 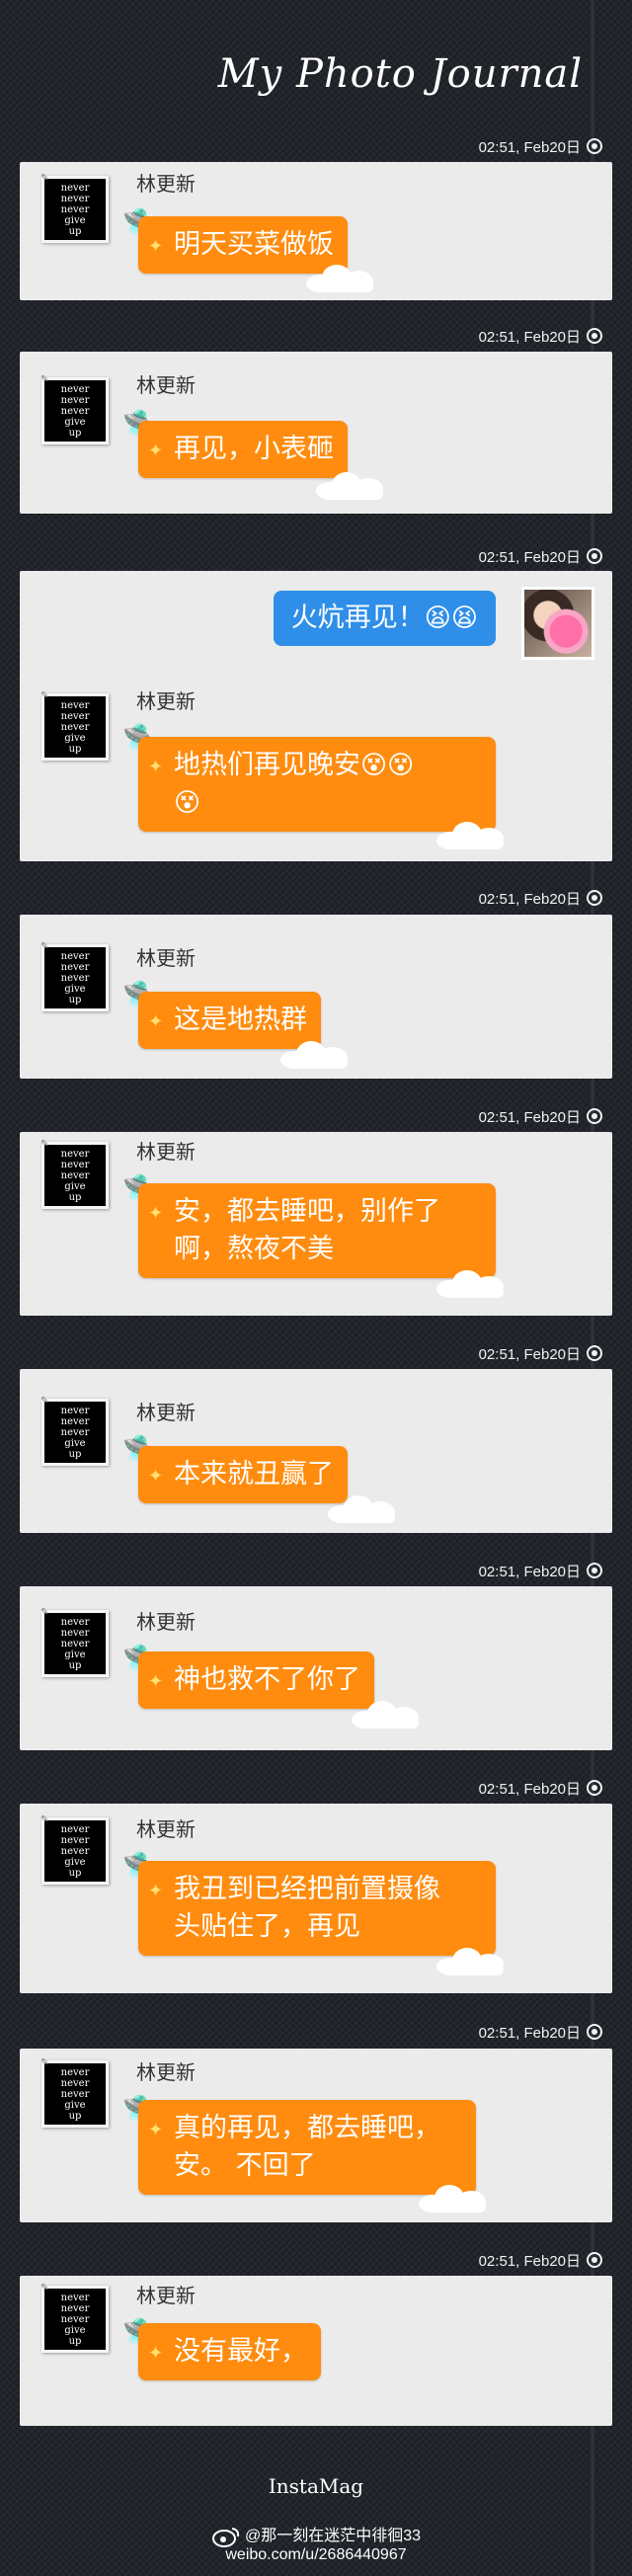 I want to click on message-bubble: ✦ 我丑到已经把前置摄像 头贴住了，再见, so click(x=317, y=1908).